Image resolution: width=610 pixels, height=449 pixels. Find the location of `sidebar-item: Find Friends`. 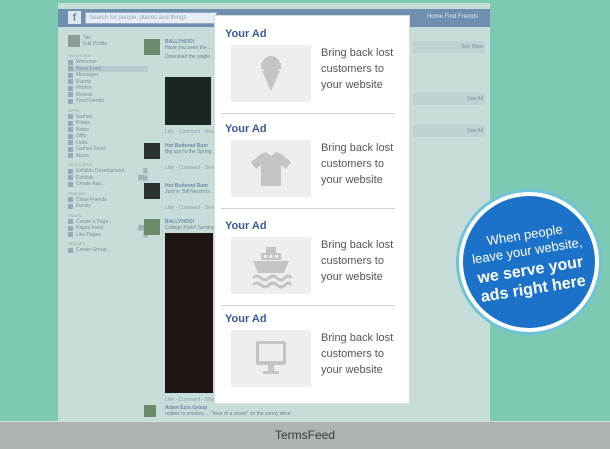

sidebar-item: Find Friends is located at coordinates (108, 101).